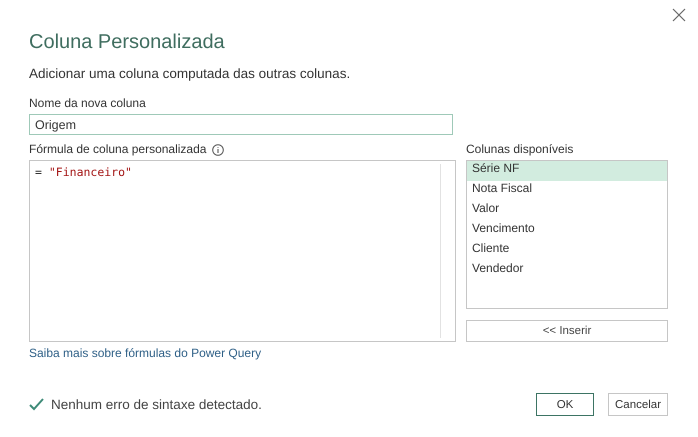  Describe the element at coordinates (156, 404) in the screenshot. I see `status-message: Nenhum erro de sintaxe detectado.` at that location.